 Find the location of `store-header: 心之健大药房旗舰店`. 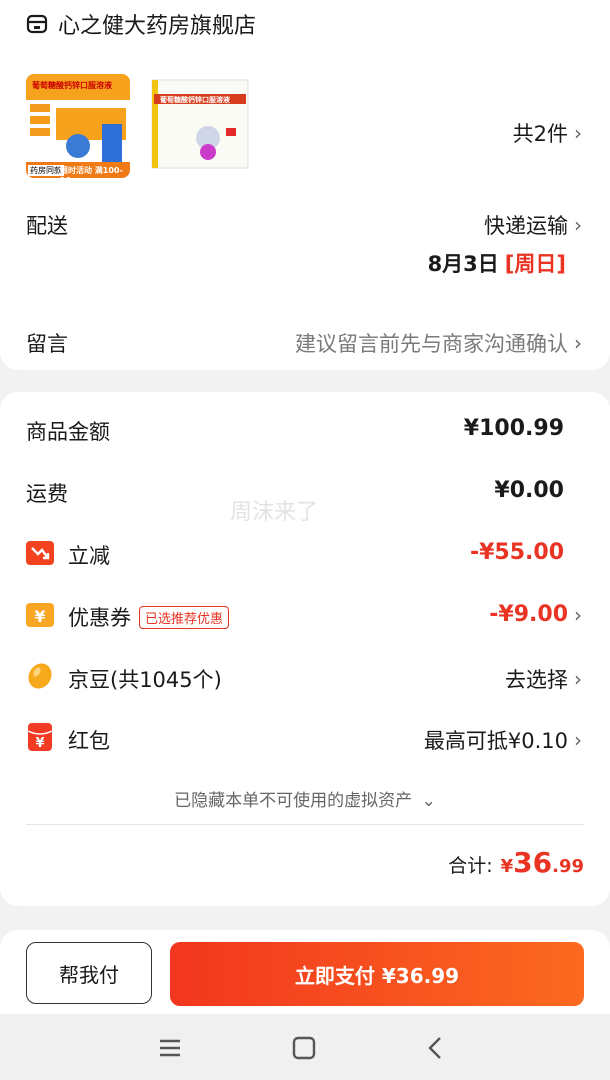

store-header: 心之健大药房旗舰店 is located at coordinates (141, 24).